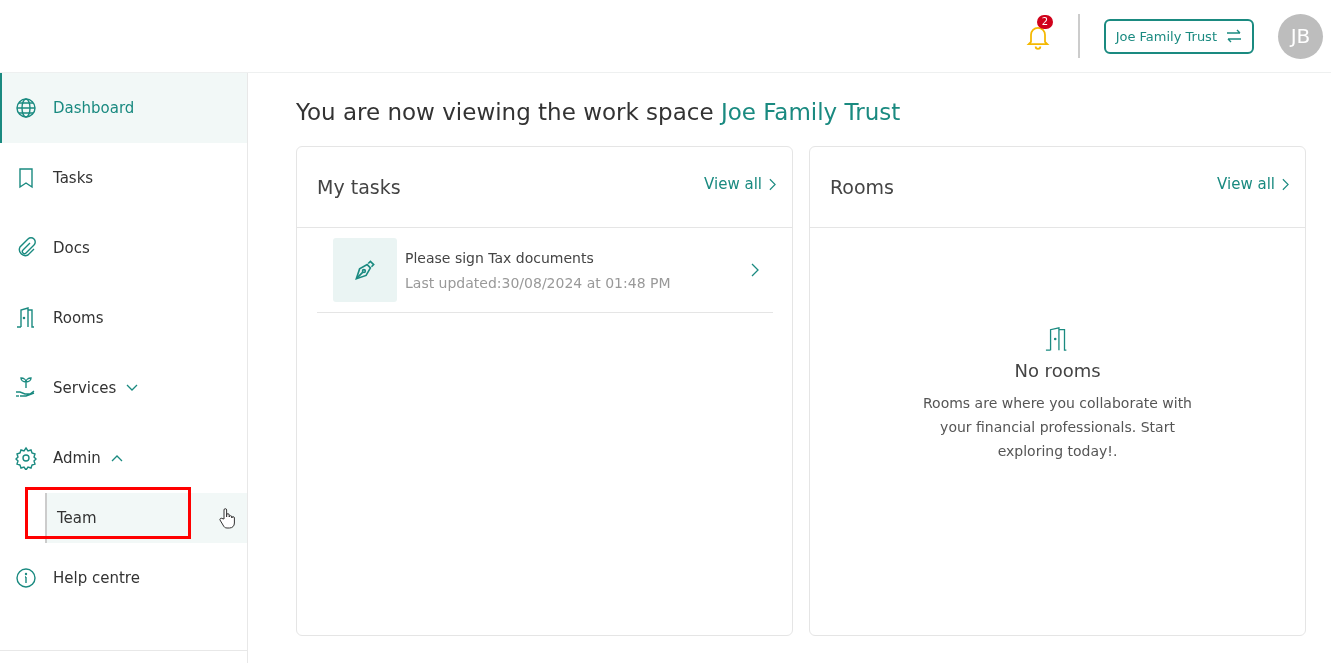  What do you see at coordinates (26, 578) in the screenshot?
I see `info-icon` at bounding box center [26, 578].